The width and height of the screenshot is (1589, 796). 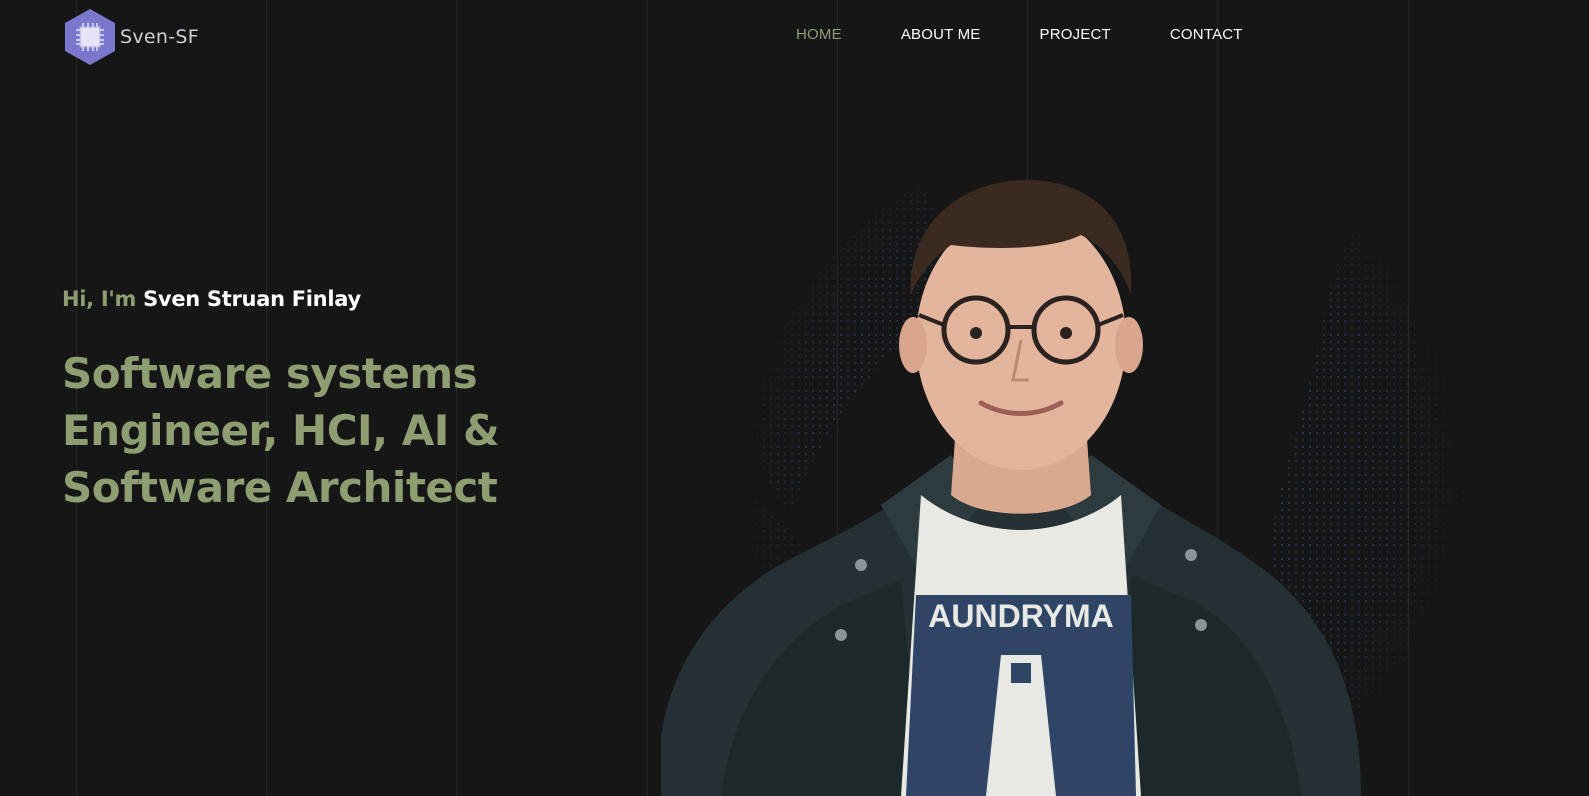 I want to click on headline-line: Software systems, so click(x=270, y=373).